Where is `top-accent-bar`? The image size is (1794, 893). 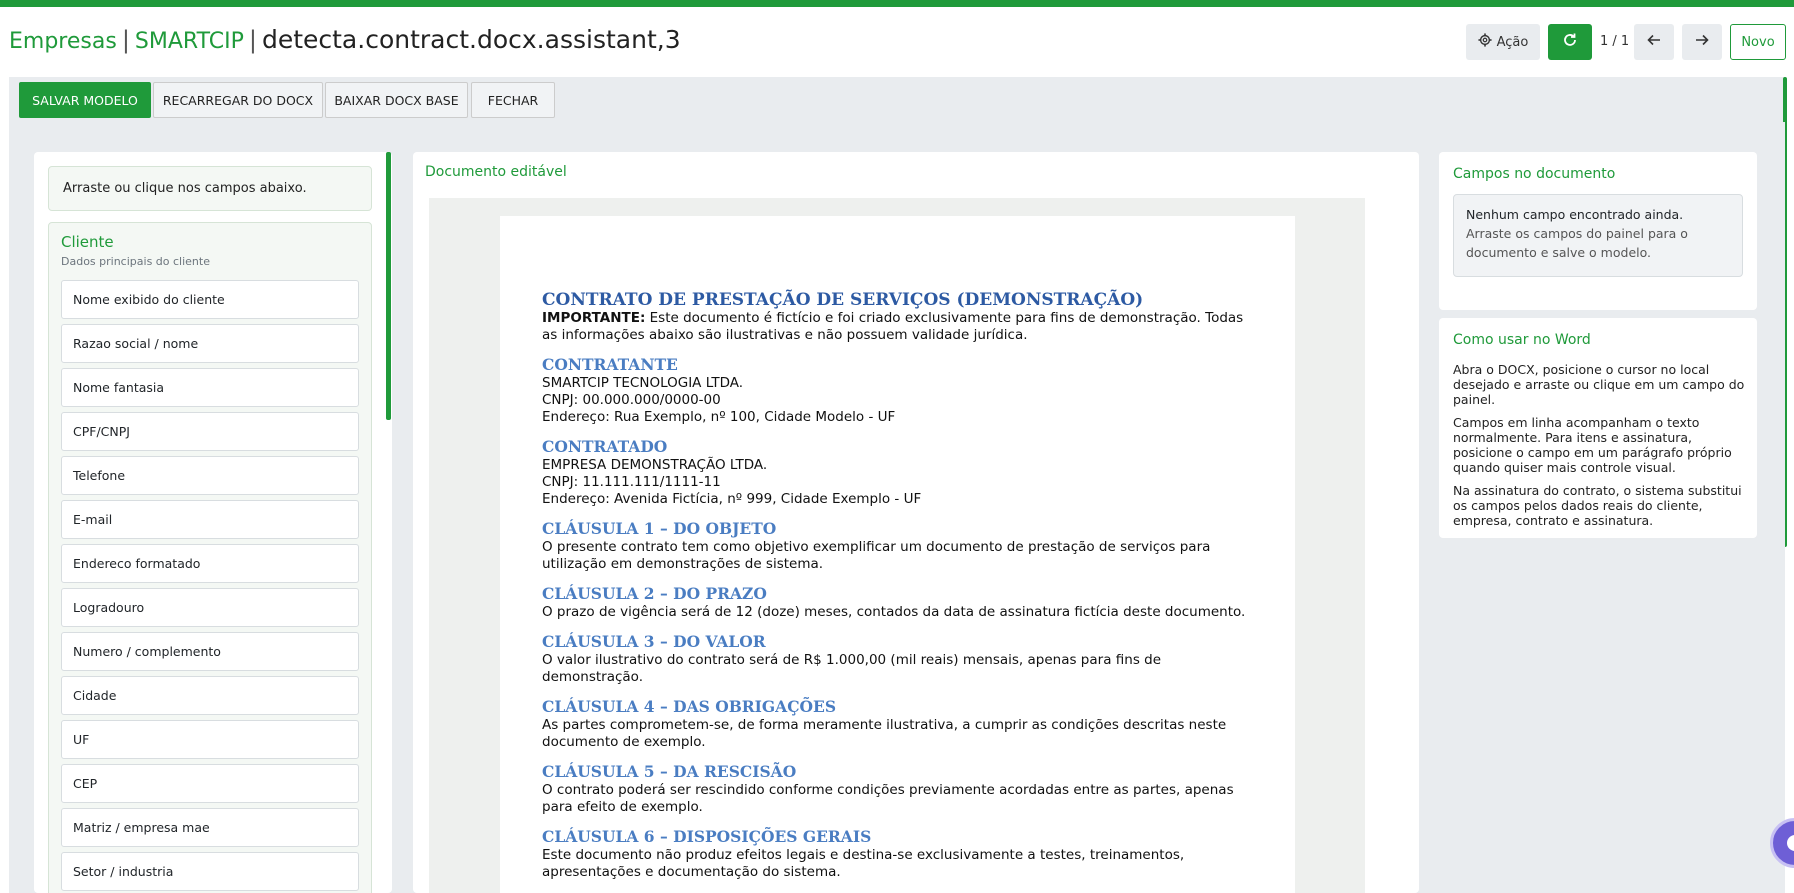 top-accent-bar is located at coordinates (897, 3).